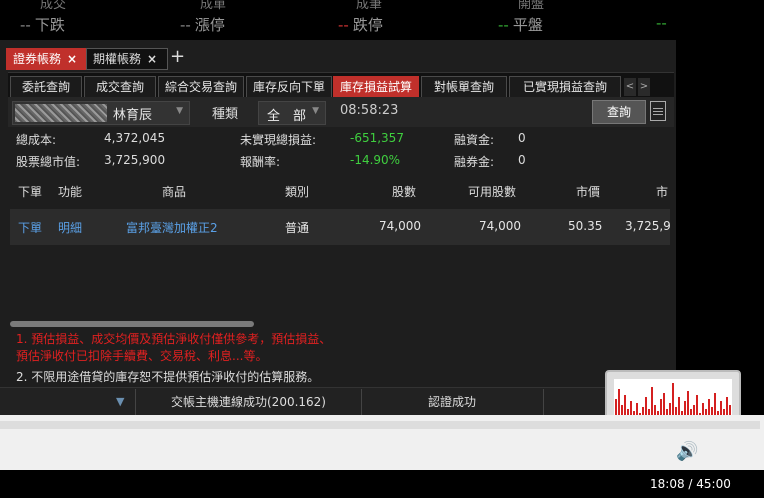  I want to click on playback-time: 18:08 / 45:00, so click(690, 484).